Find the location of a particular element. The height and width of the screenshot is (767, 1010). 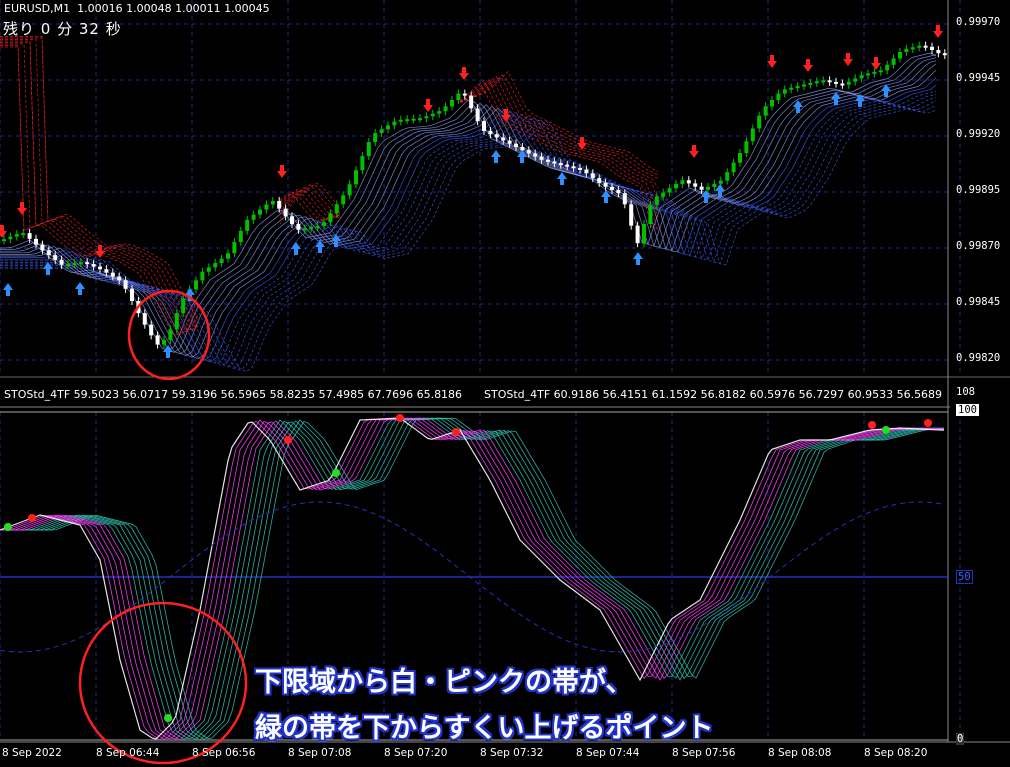

sell-signal-dot is located at coordinates (288, 440).